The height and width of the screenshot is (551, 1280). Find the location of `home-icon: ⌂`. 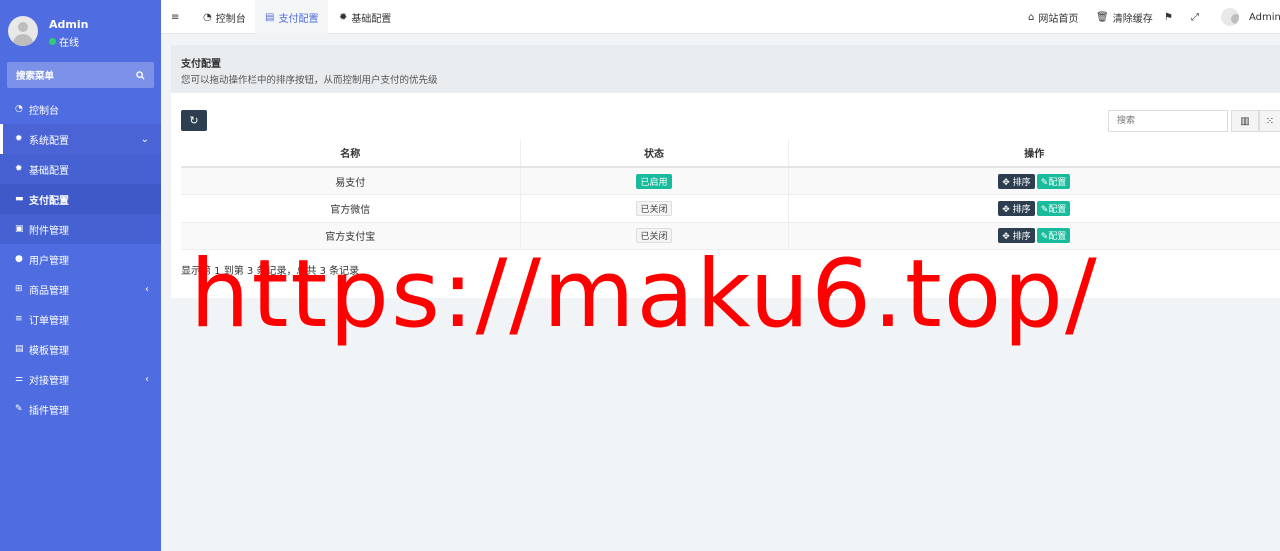

home-icon: ⌂ is located at coordinates (1031, 17).